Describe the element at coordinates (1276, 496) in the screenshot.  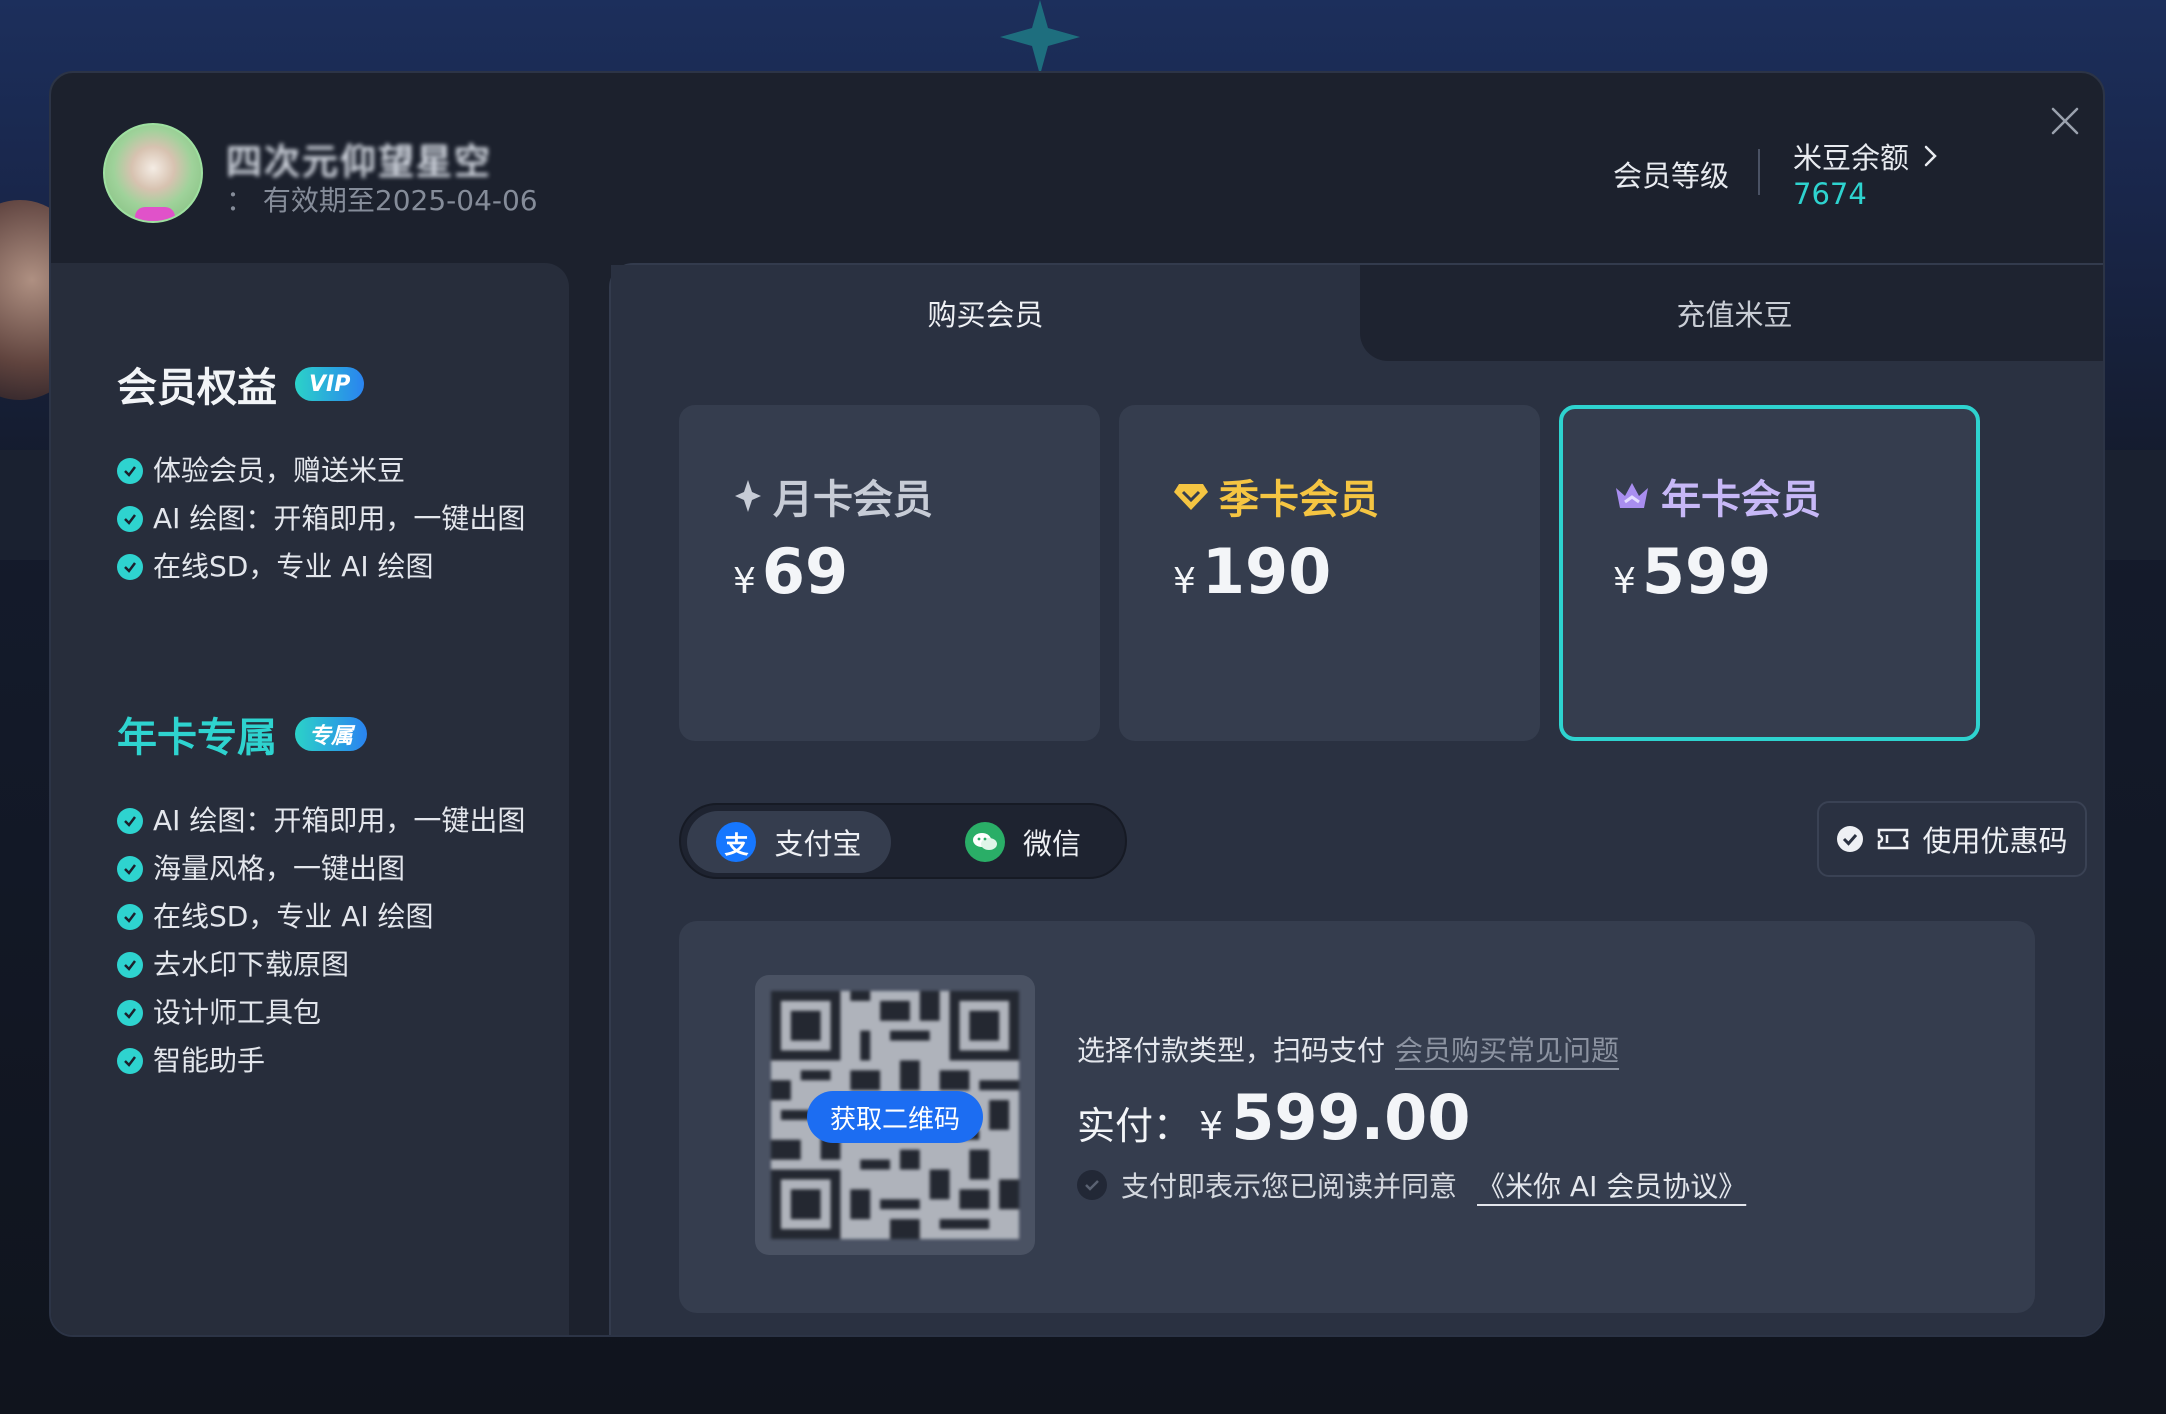
I see `plan-name: 季卡会员` at that location.